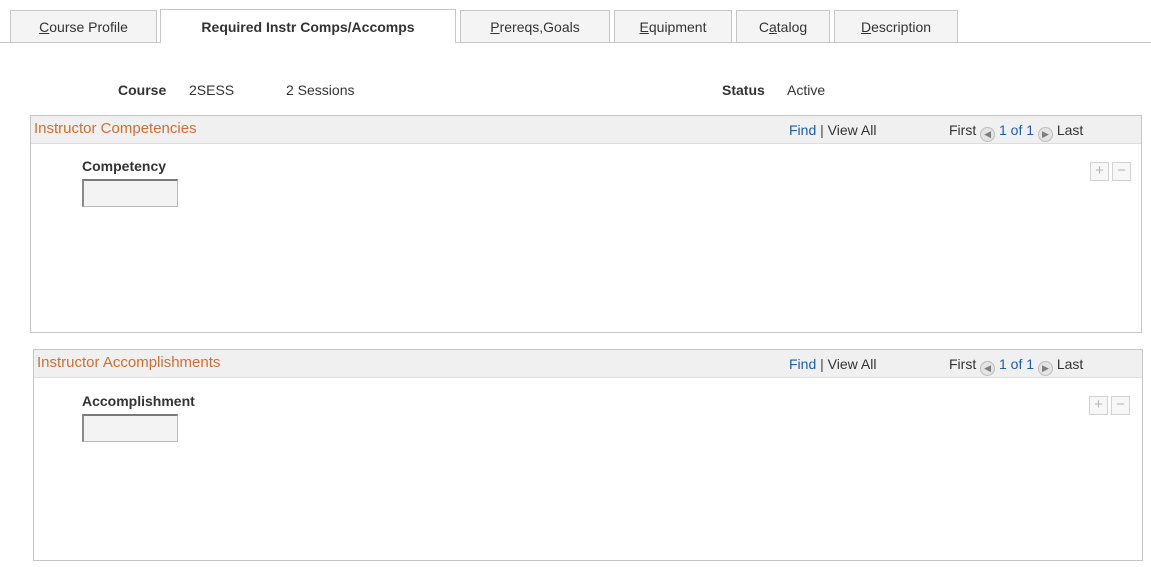 This screenshot has height=567, width=1151. I want to click on tab-prereqs-goals: Prereqs,Goals, so click(535, 26).